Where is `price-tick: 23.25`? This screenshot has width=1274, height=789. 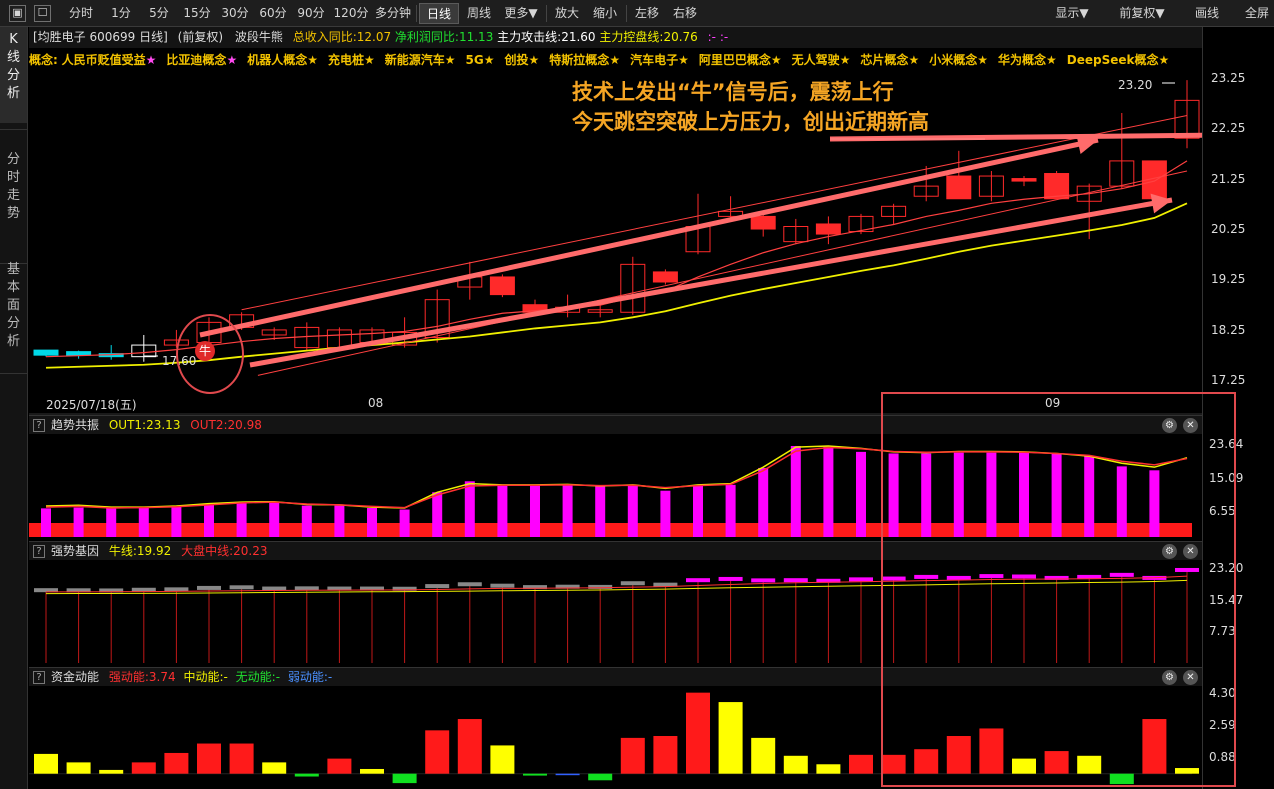
price-tick: 23.25 is located at coordinates (1228, 77).